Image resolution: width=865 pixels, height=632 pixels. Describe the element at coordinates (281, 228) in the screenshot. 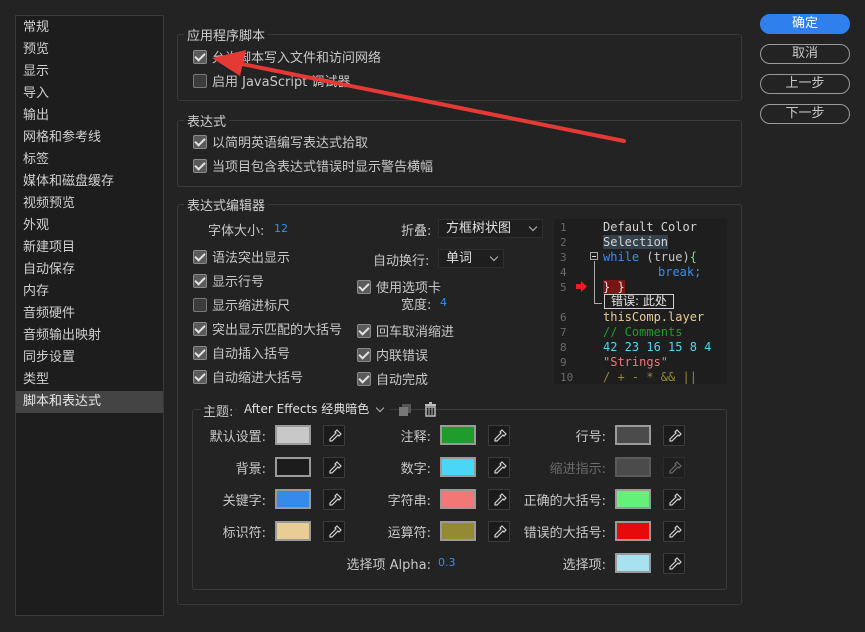

I see `font-size-value: 12` at that location.